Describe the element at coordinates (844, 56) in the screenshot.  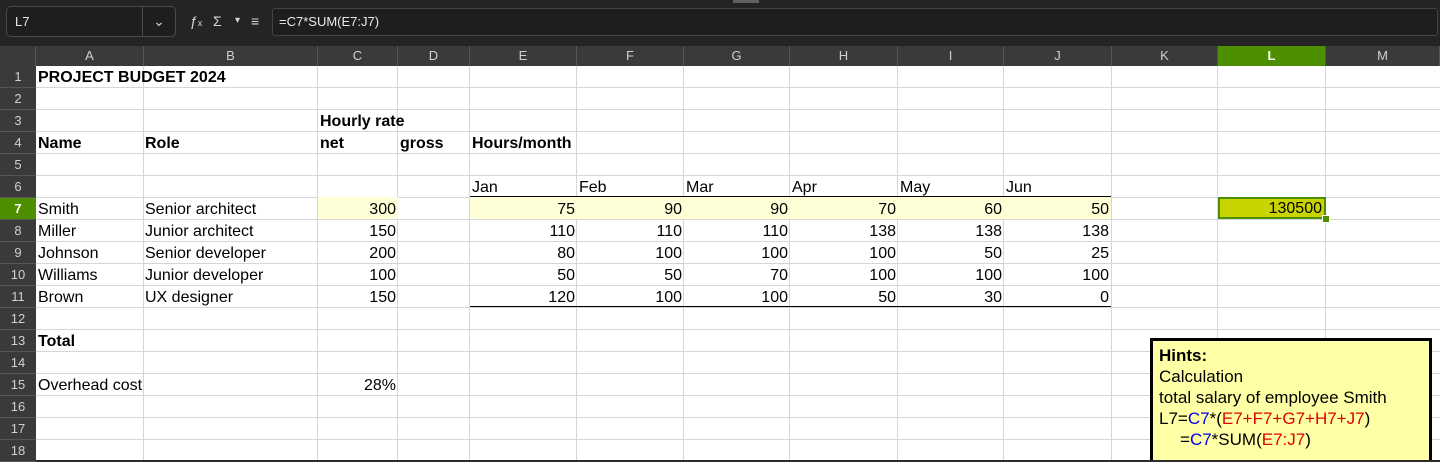
I see `column-header-h: H` at that location.